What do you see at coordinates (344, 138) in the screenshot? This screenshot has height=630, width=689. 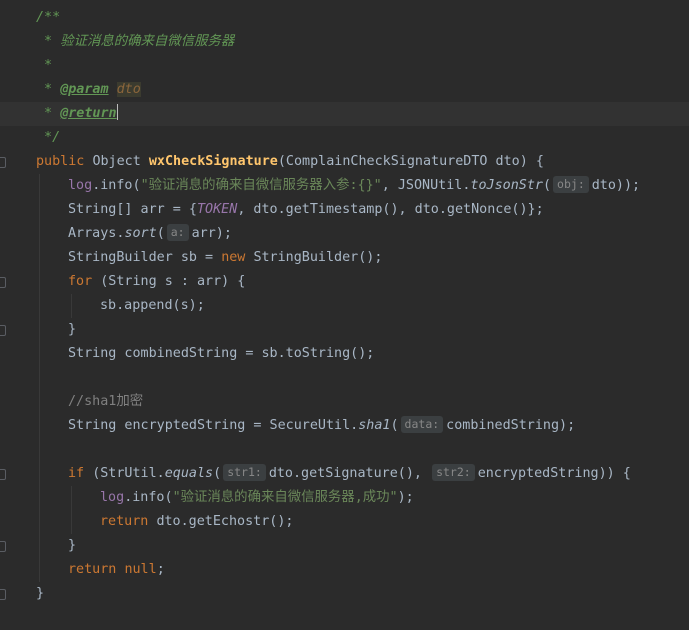 I see `code-line: */` at bounding box center [344, 138].